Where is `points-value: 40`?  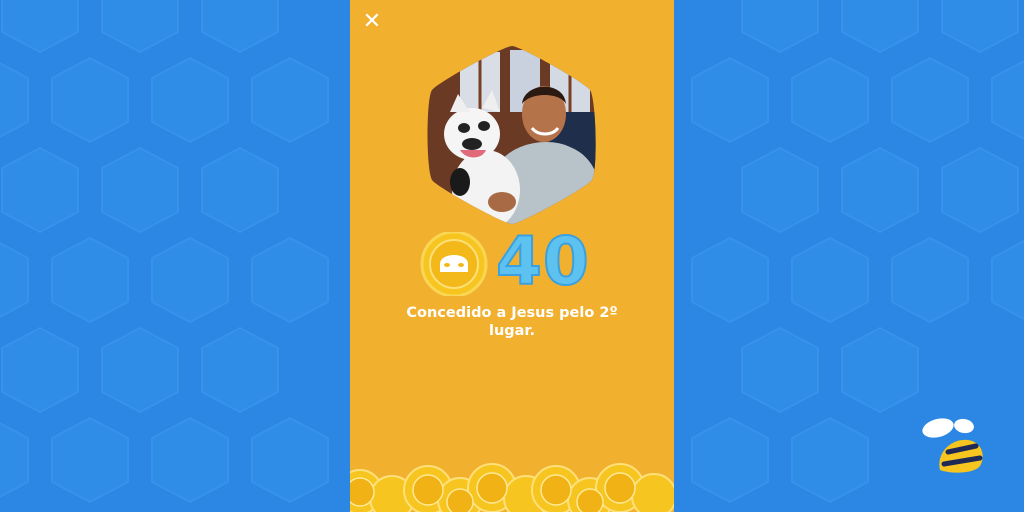
points-value: 40 is located at coordinates (542, 261).